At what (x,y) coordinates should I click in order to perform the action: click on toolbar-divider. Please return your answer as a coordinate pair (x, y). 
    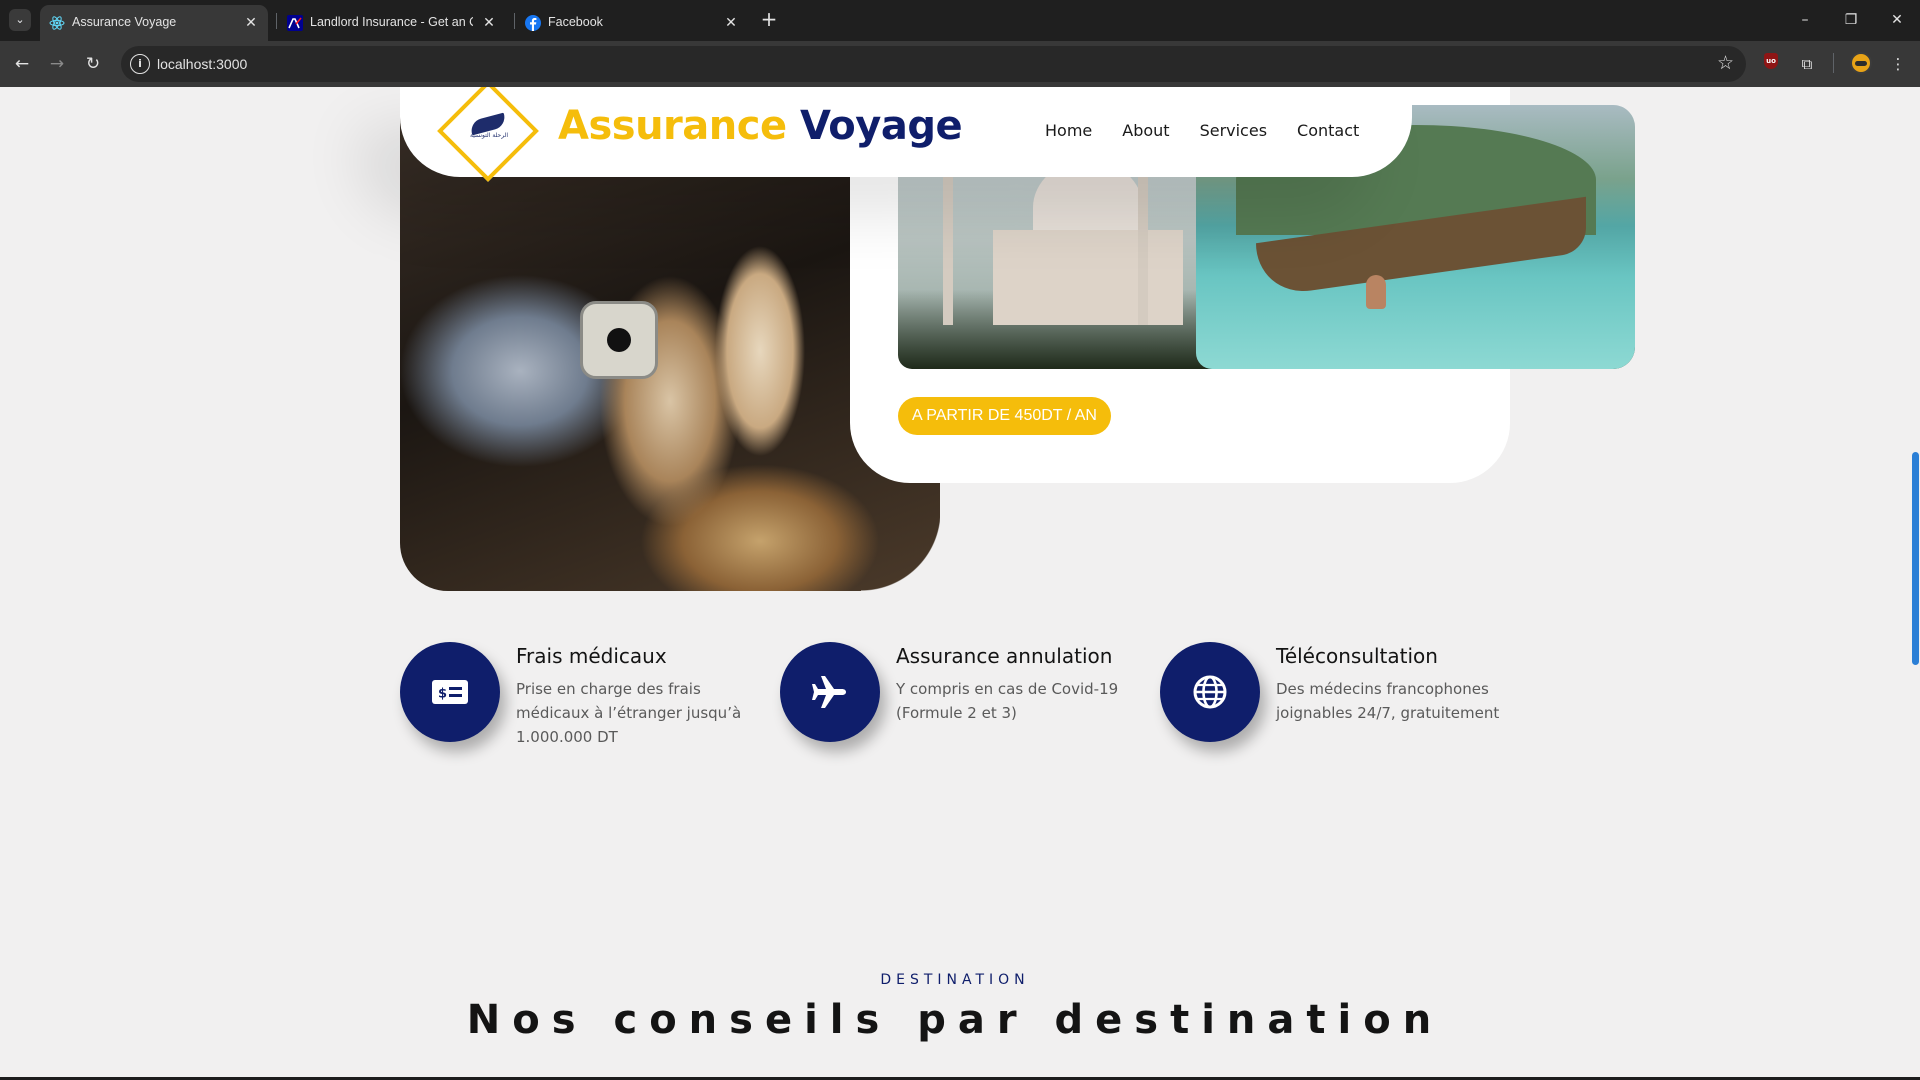
    Looking at the image, I should click on (1833, 63).